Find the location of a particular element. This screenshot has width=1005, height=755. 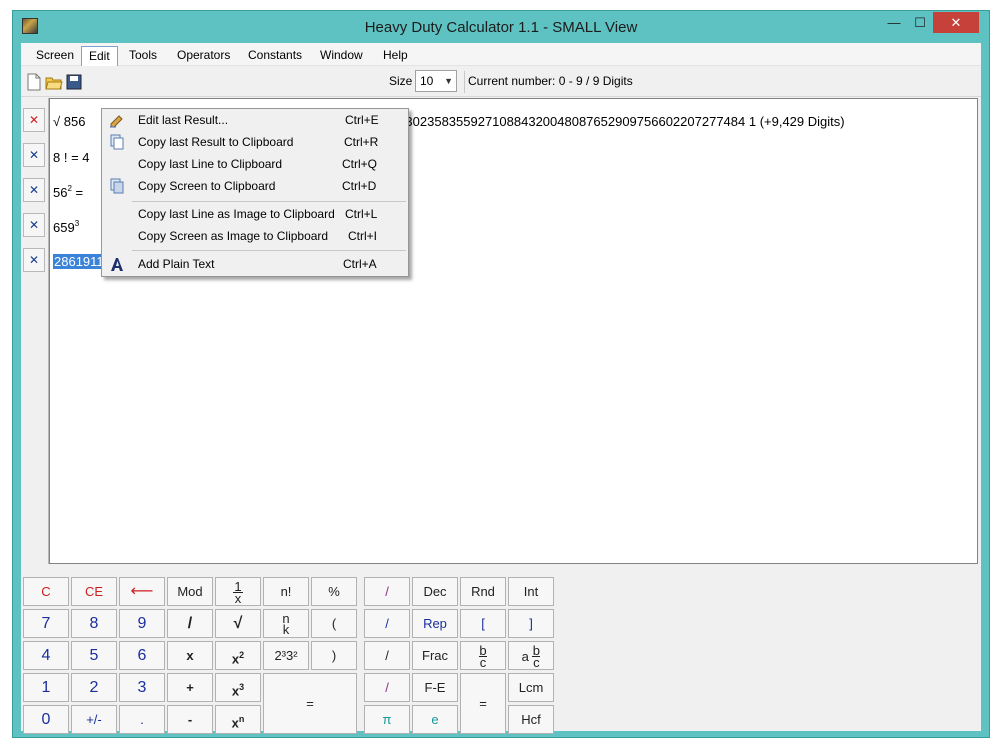

window-title: Heavy Duty Calculator 1.1 - SMALL View is located at coordinates (501, 27).